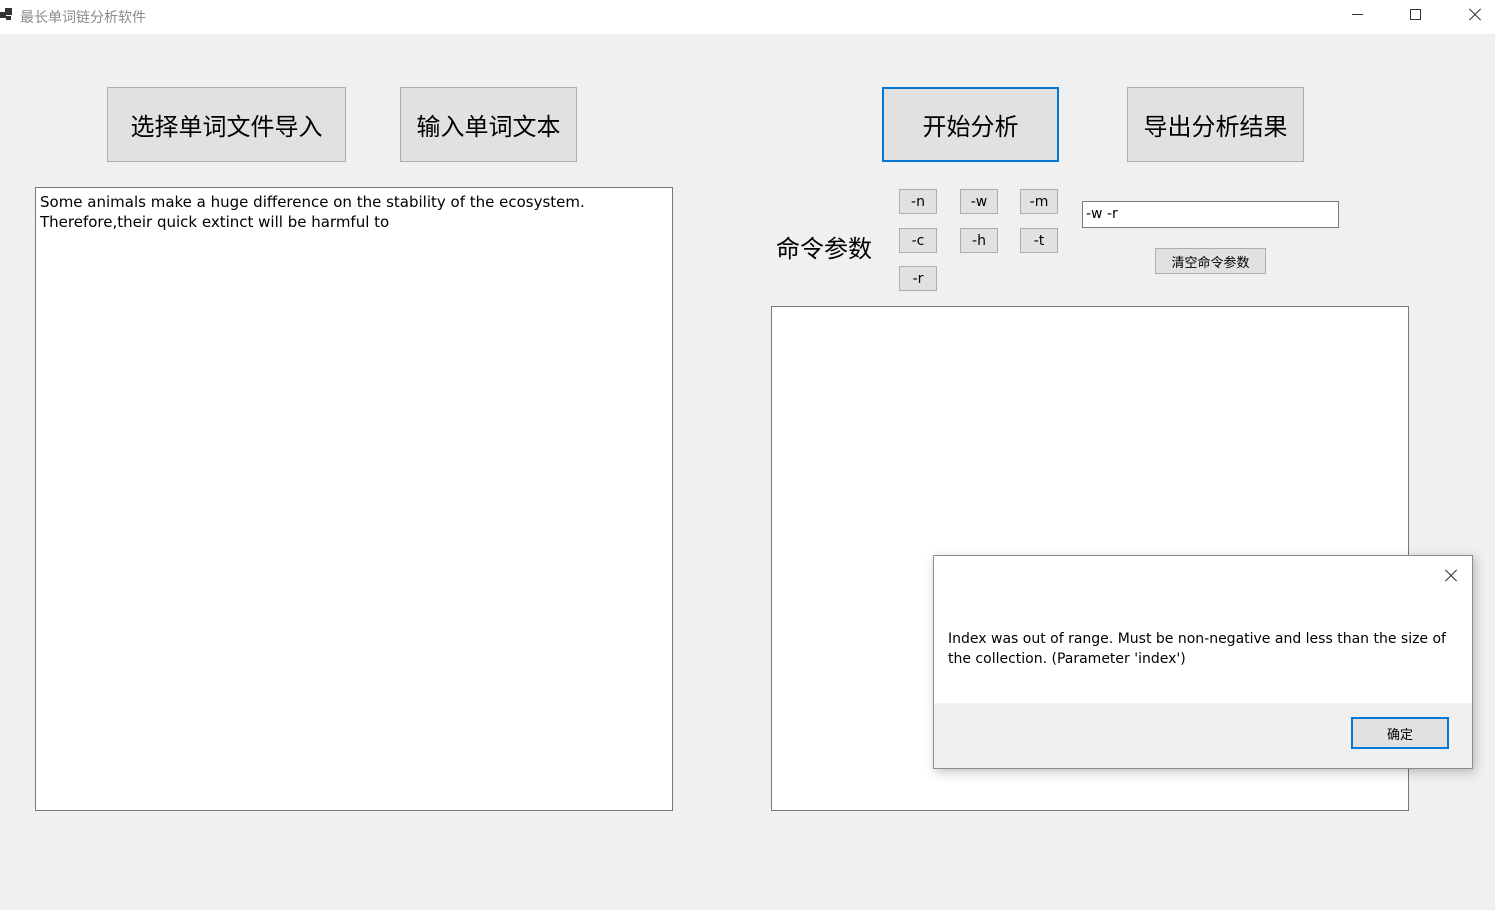  Describe the element at coordinates (918, 201) in the screenshot. I see `flag-n-button: -n` at that location.